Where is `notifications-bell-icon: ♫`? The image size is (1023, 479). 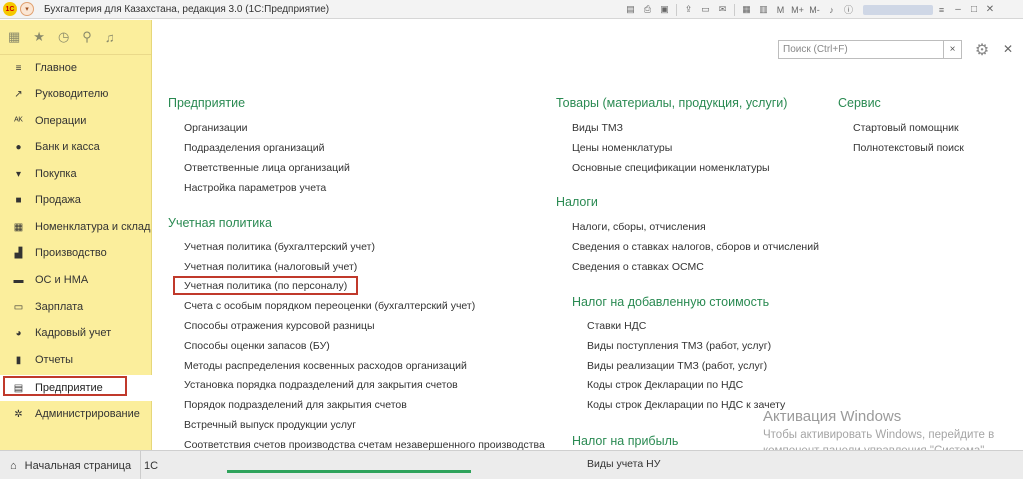 notifications-bell-icon: ♫ is located at coordinates (110, 37).